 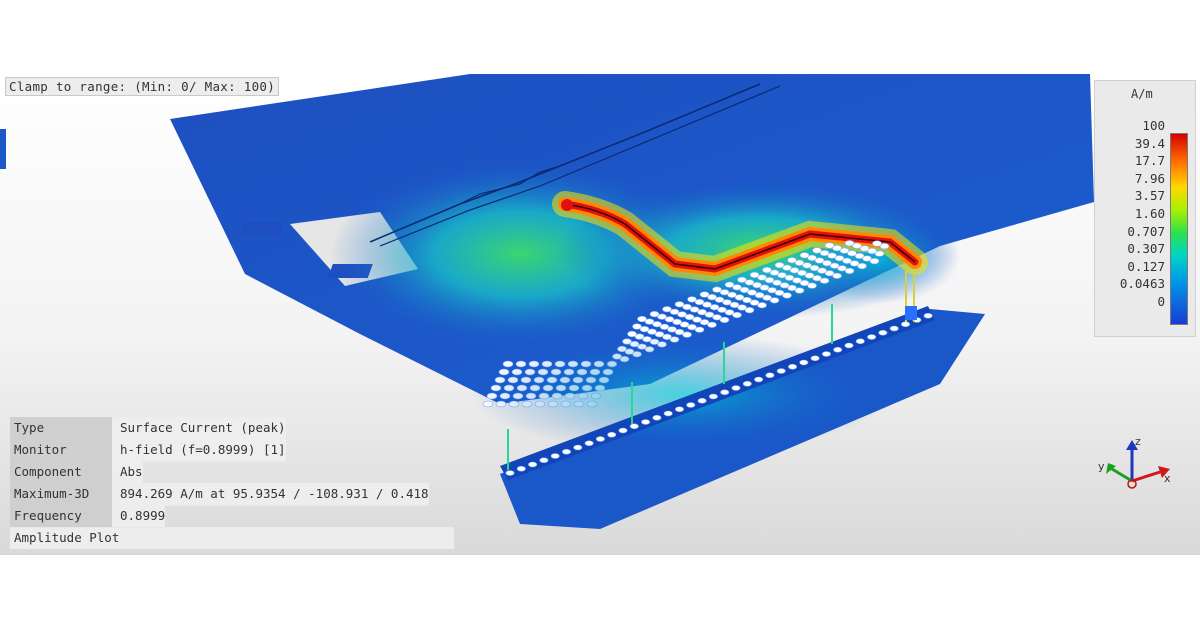 I want to click on info-row: Frequency 0.8999, so click(x=230, y=516).